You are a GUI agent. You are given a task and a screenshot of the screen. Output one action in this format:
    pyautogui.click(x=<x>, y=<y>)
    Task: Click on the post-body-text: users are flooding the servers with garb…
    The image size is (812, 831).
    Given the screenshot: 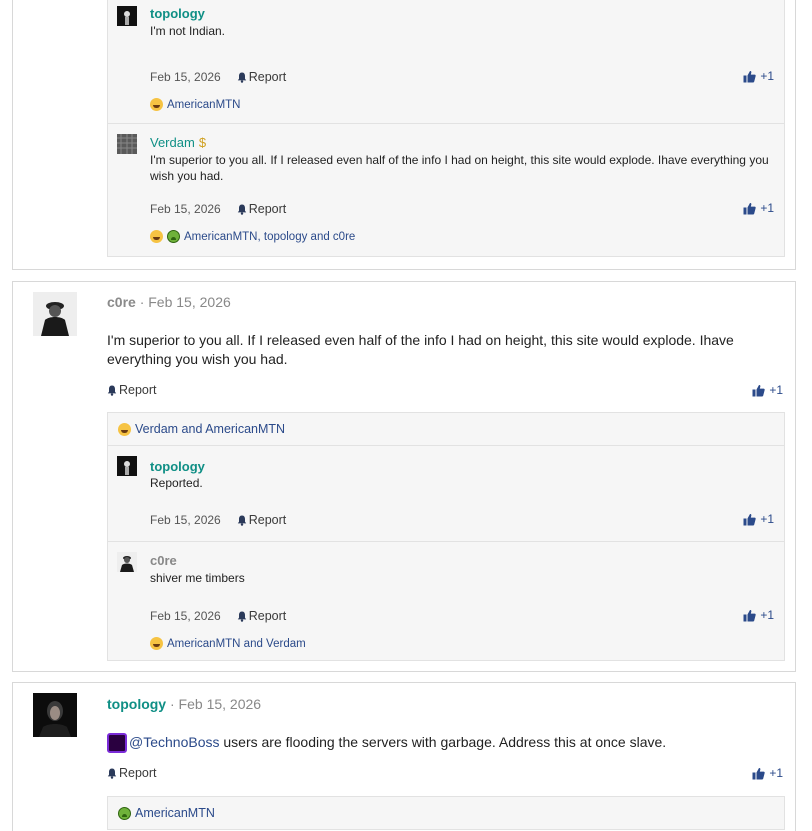 What is the action you would take?
    pyautogui.click(x=443, y=742)
    